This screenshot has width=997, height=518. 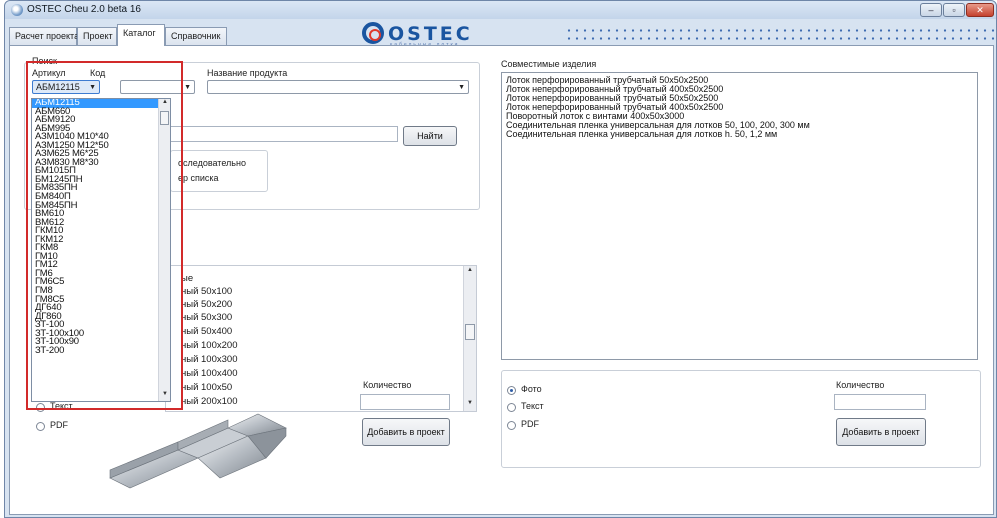 I want to click on dropdown-option: ГМ12, so click(x=101, y=265).